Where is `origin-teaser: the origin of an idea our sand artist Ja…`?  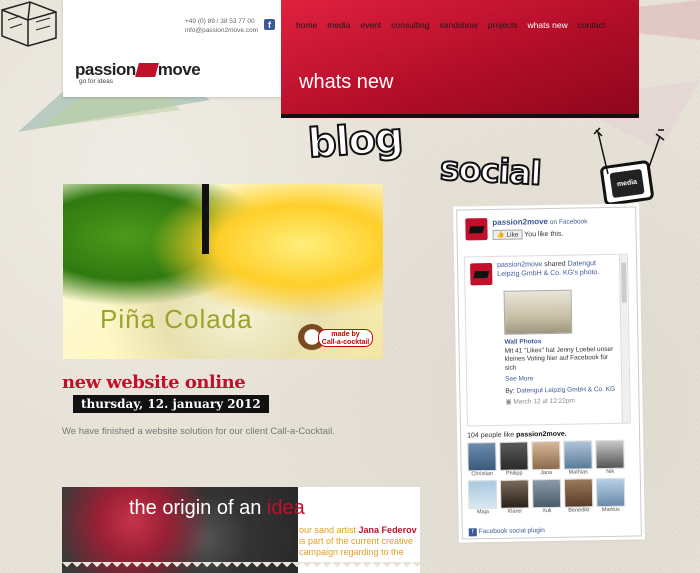
origin-teaser: the origin of an idea our sand artist Ja… is located at coordinates (241, 530).